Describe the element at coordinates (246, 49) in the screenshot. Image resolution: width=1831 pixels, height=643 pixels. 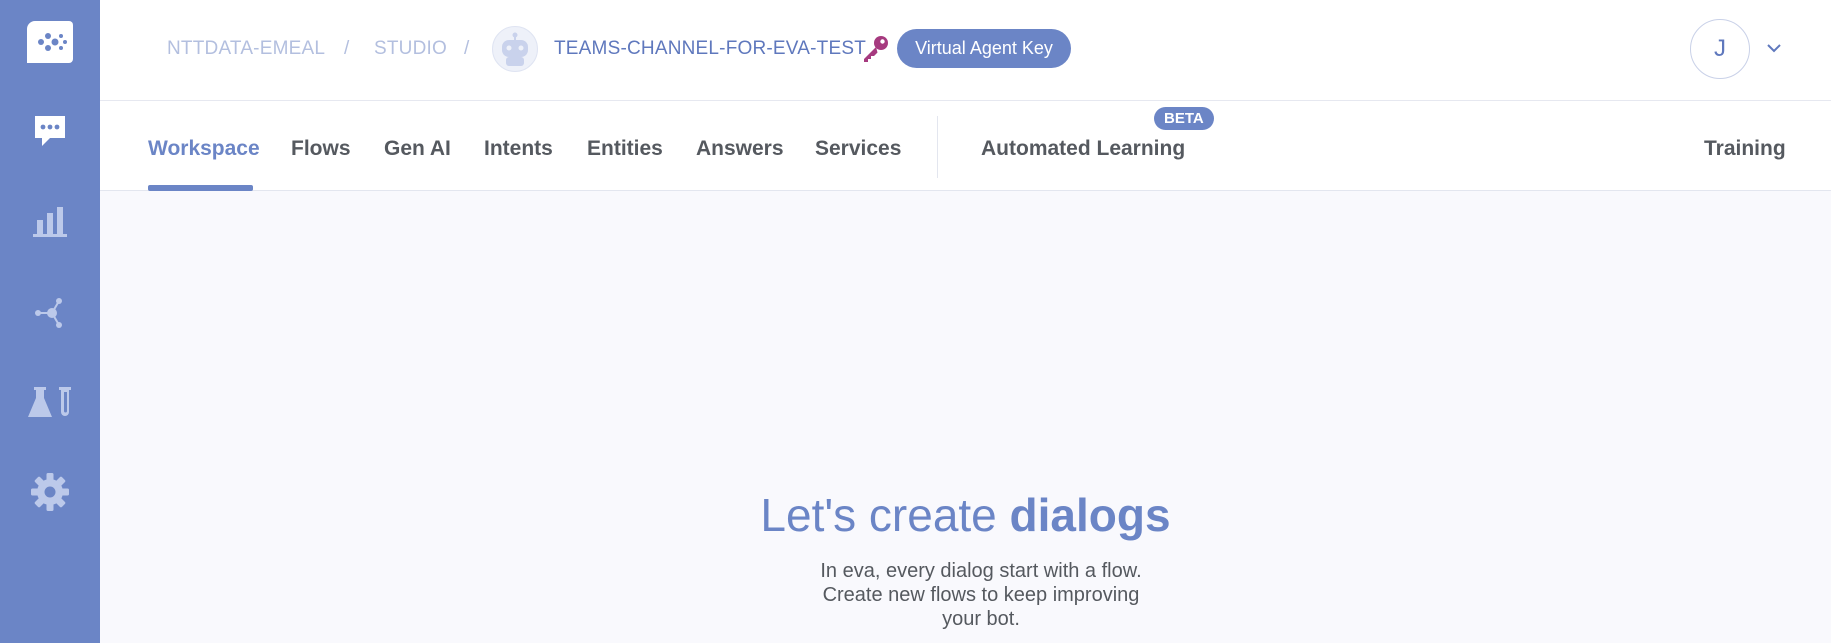
I see `breadcrumb-org: NTTDATA-EMEAL` at that location.